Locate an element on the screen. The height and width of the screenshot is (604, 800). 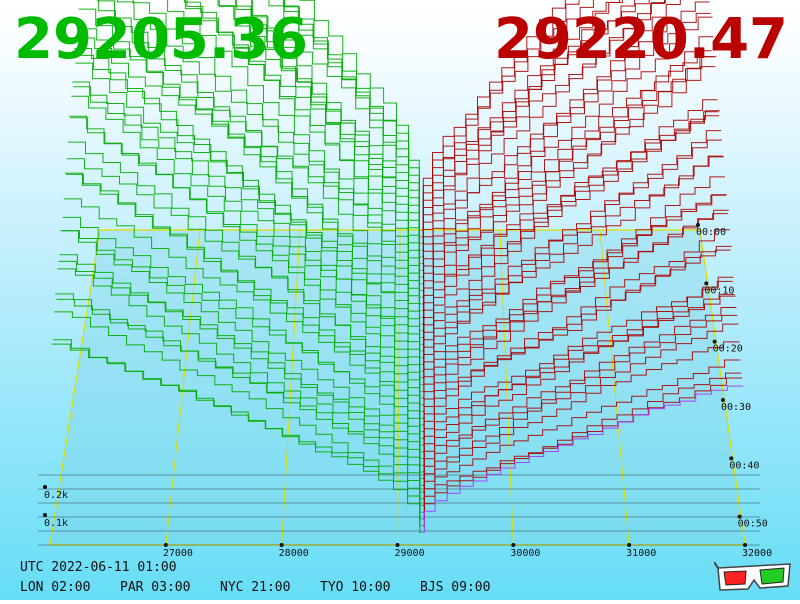
price-tick-label: 29000 is located at coordinates (410, 553).